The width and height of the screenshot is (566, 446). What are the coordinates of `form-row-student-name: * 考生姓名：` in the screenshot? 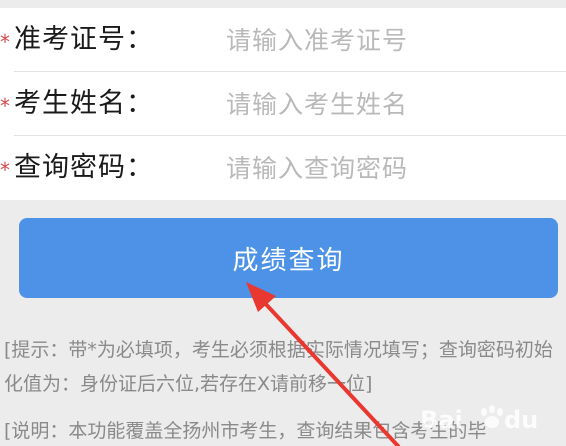 It's located at (283, 104).